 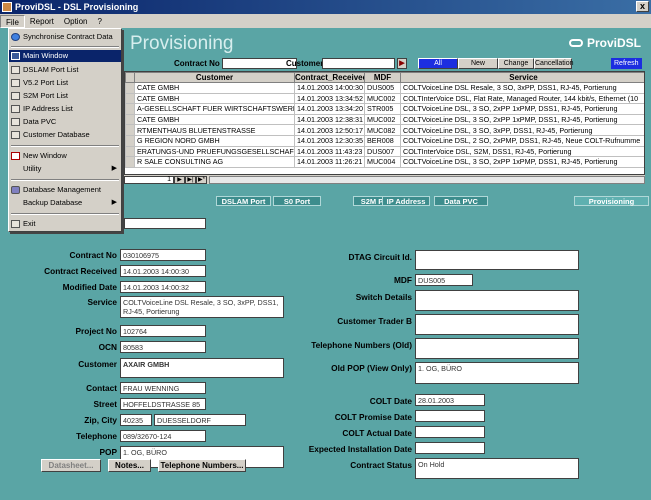 What do you see at coordinates (76, 21) in the screenshot?
I see `menu-option: Option` at bounding box center [76, 21].